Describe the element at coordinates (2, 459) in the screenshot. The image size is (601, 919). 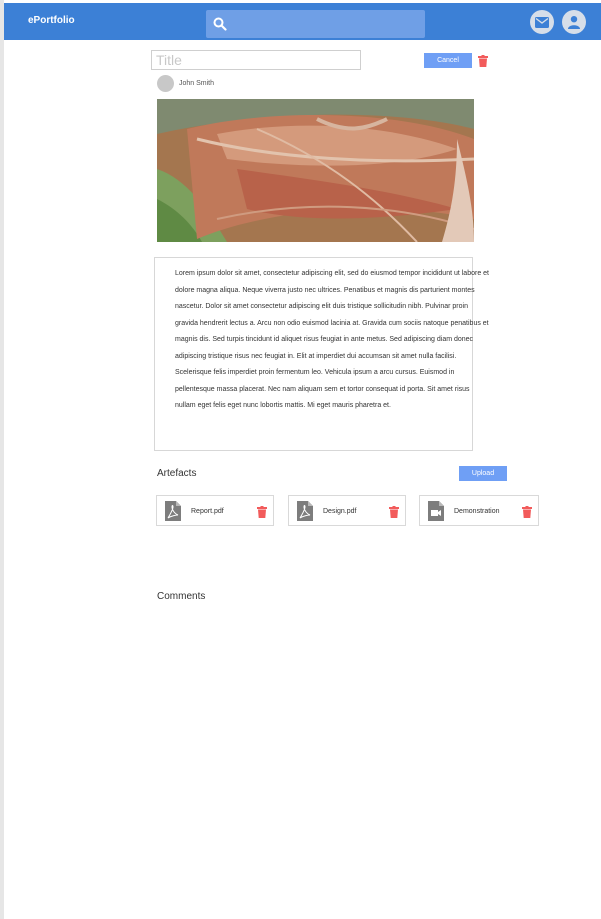
I see `page-left-rule` at that location.